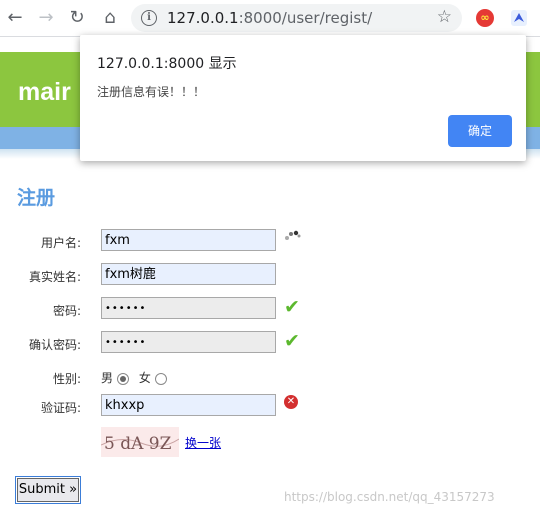  I want to click on realname-row: 真实姓名: fxm树鹿, so click(270, 276).